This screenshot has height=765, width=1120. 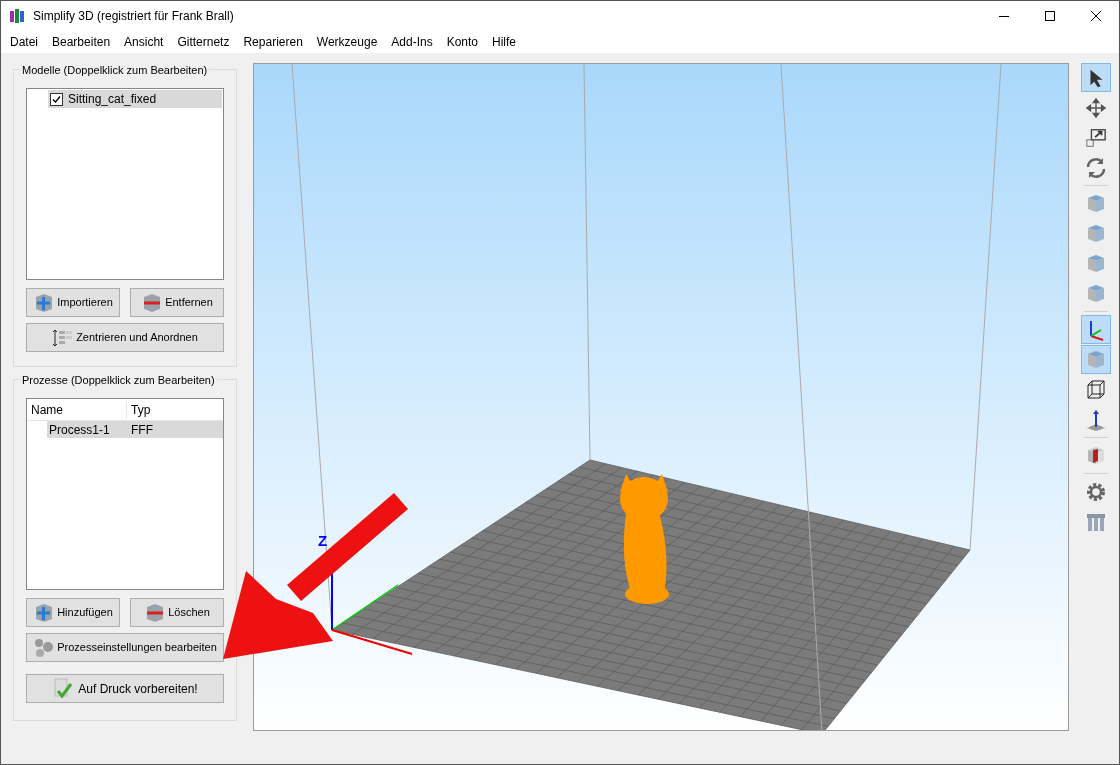 I want to click on checkbox, so click(x=56, y=99).